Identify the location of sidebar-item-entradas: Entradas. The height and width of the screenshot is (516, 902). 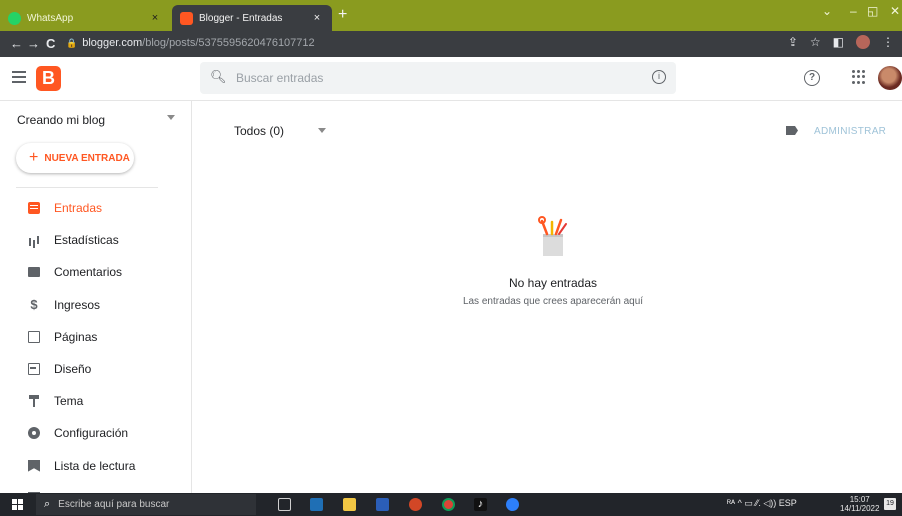
(95, 208).